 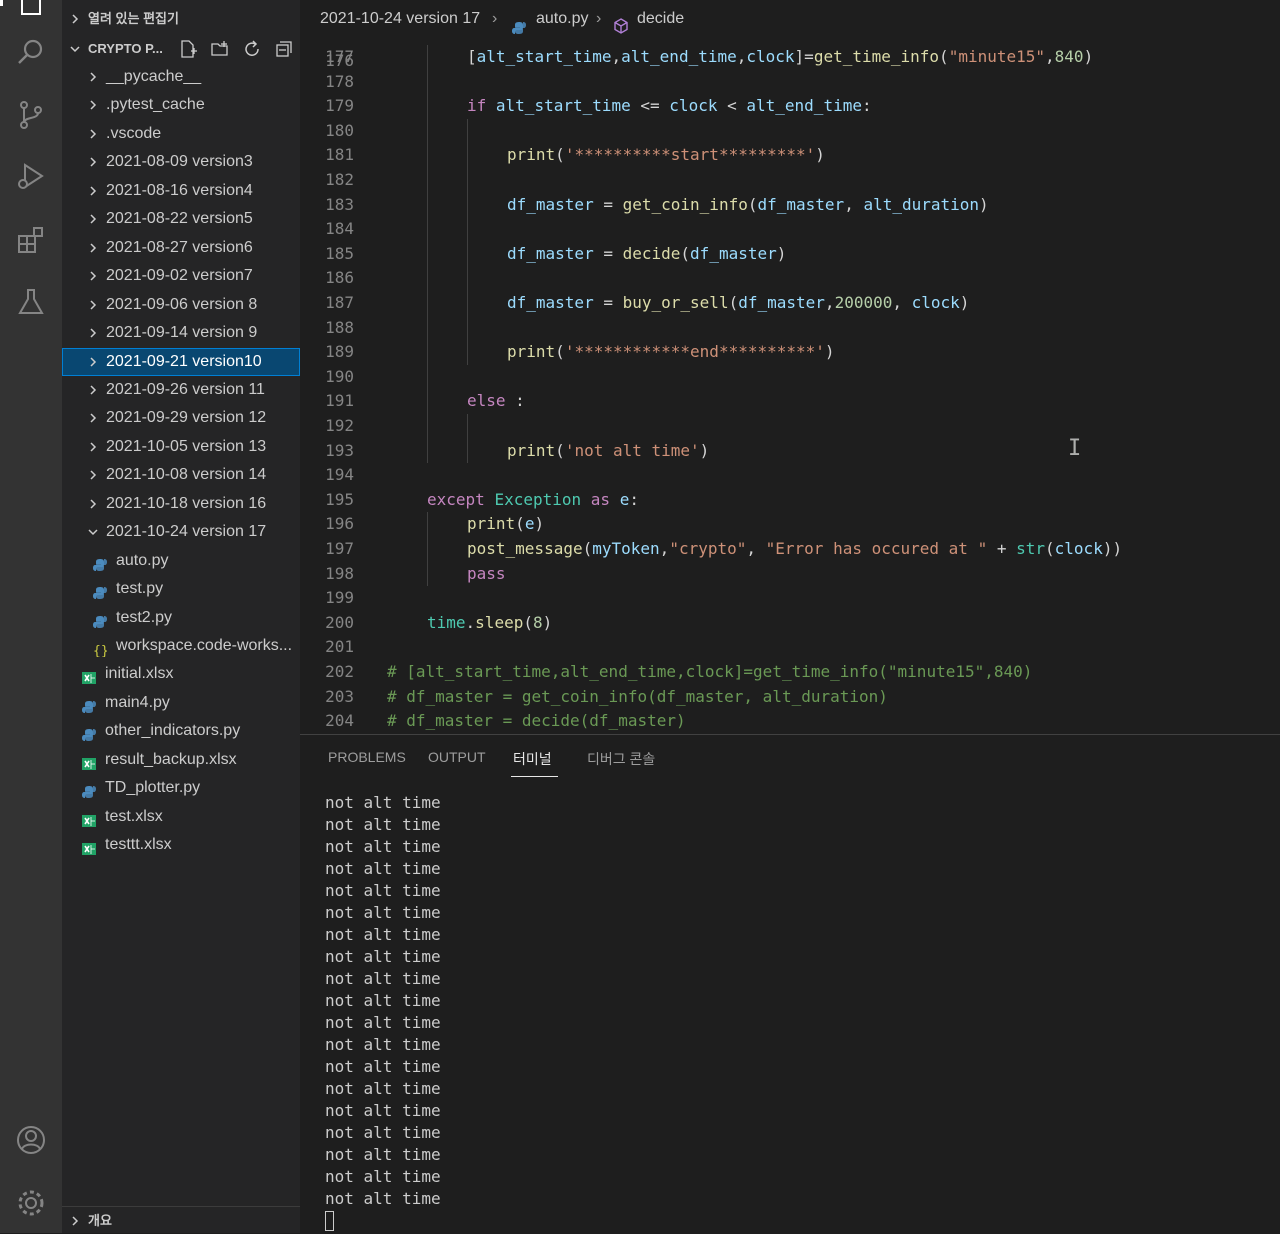 I want to click on tree-item-label: 2021-09-29 version 12, so click(x=186, y=418).